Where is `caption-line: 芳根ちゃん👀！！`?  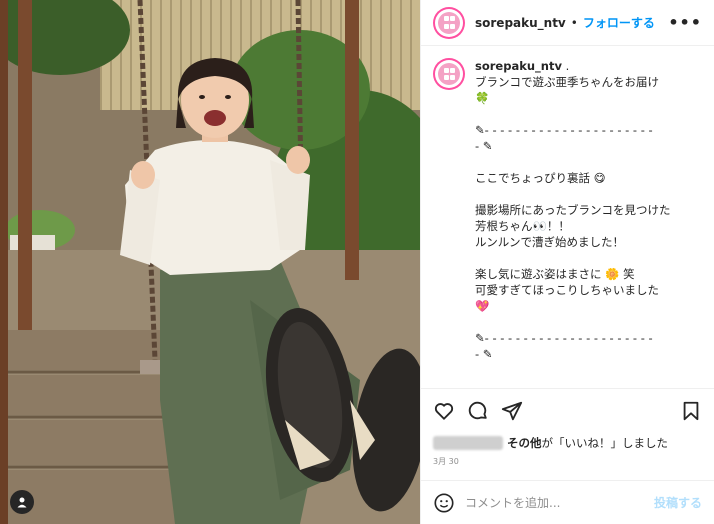
caption-line: 芳根ちゃん👀！！ is located at coordinates (522, 226).